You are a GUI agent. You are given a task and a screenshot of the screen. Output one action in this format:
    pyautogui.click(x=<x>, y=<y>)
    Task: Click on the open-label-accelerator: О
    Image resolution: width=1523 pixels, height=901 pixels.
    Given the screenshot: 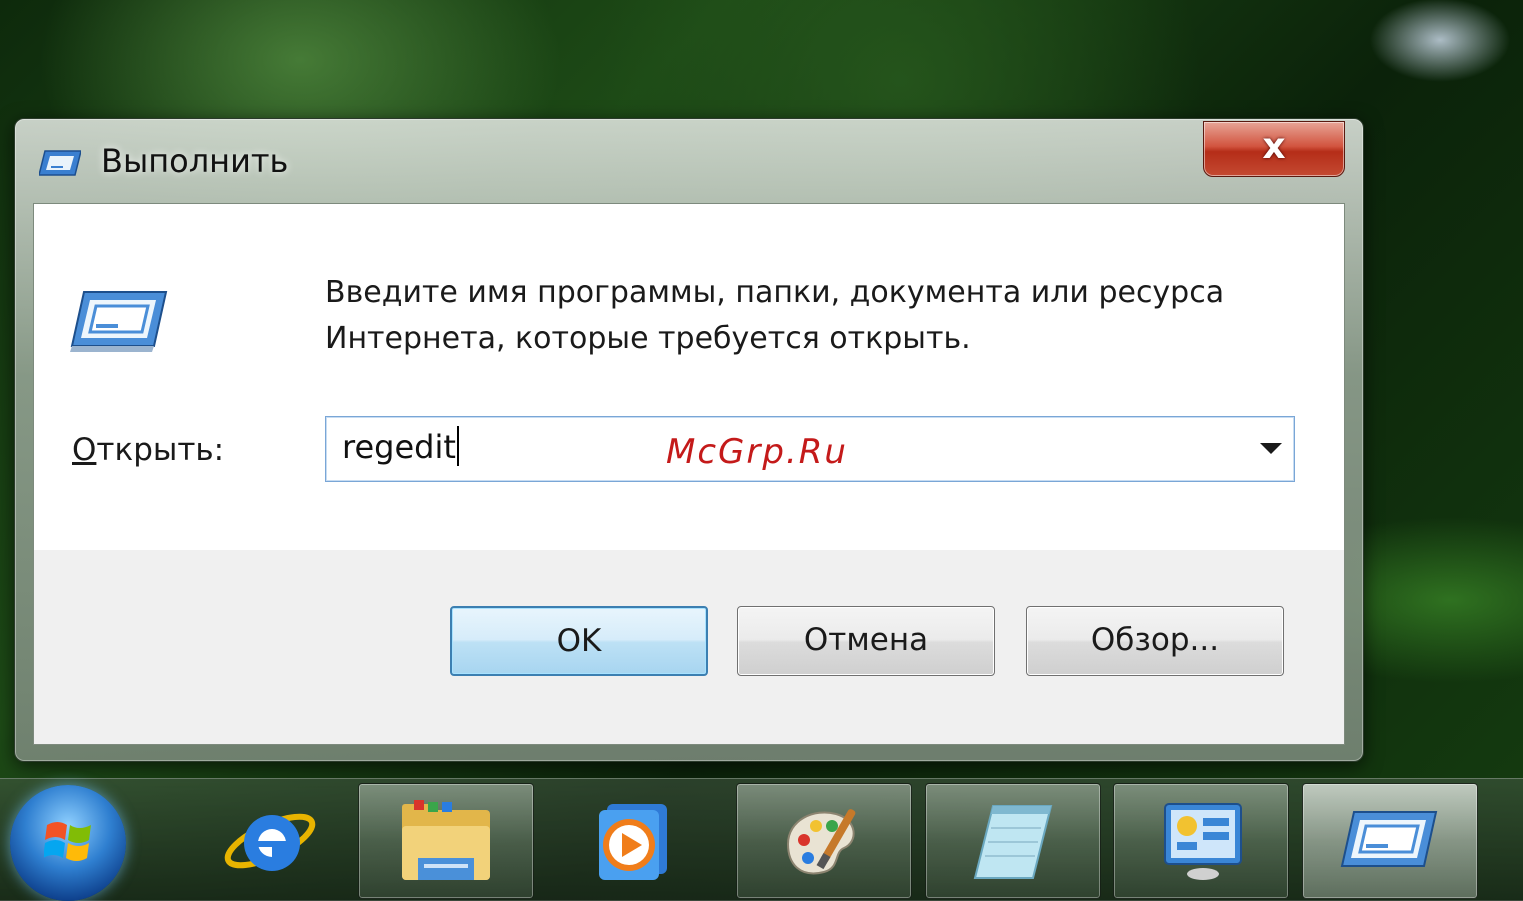 What is the action you would take?
    pyautogui.click(x=84, y=450)
    